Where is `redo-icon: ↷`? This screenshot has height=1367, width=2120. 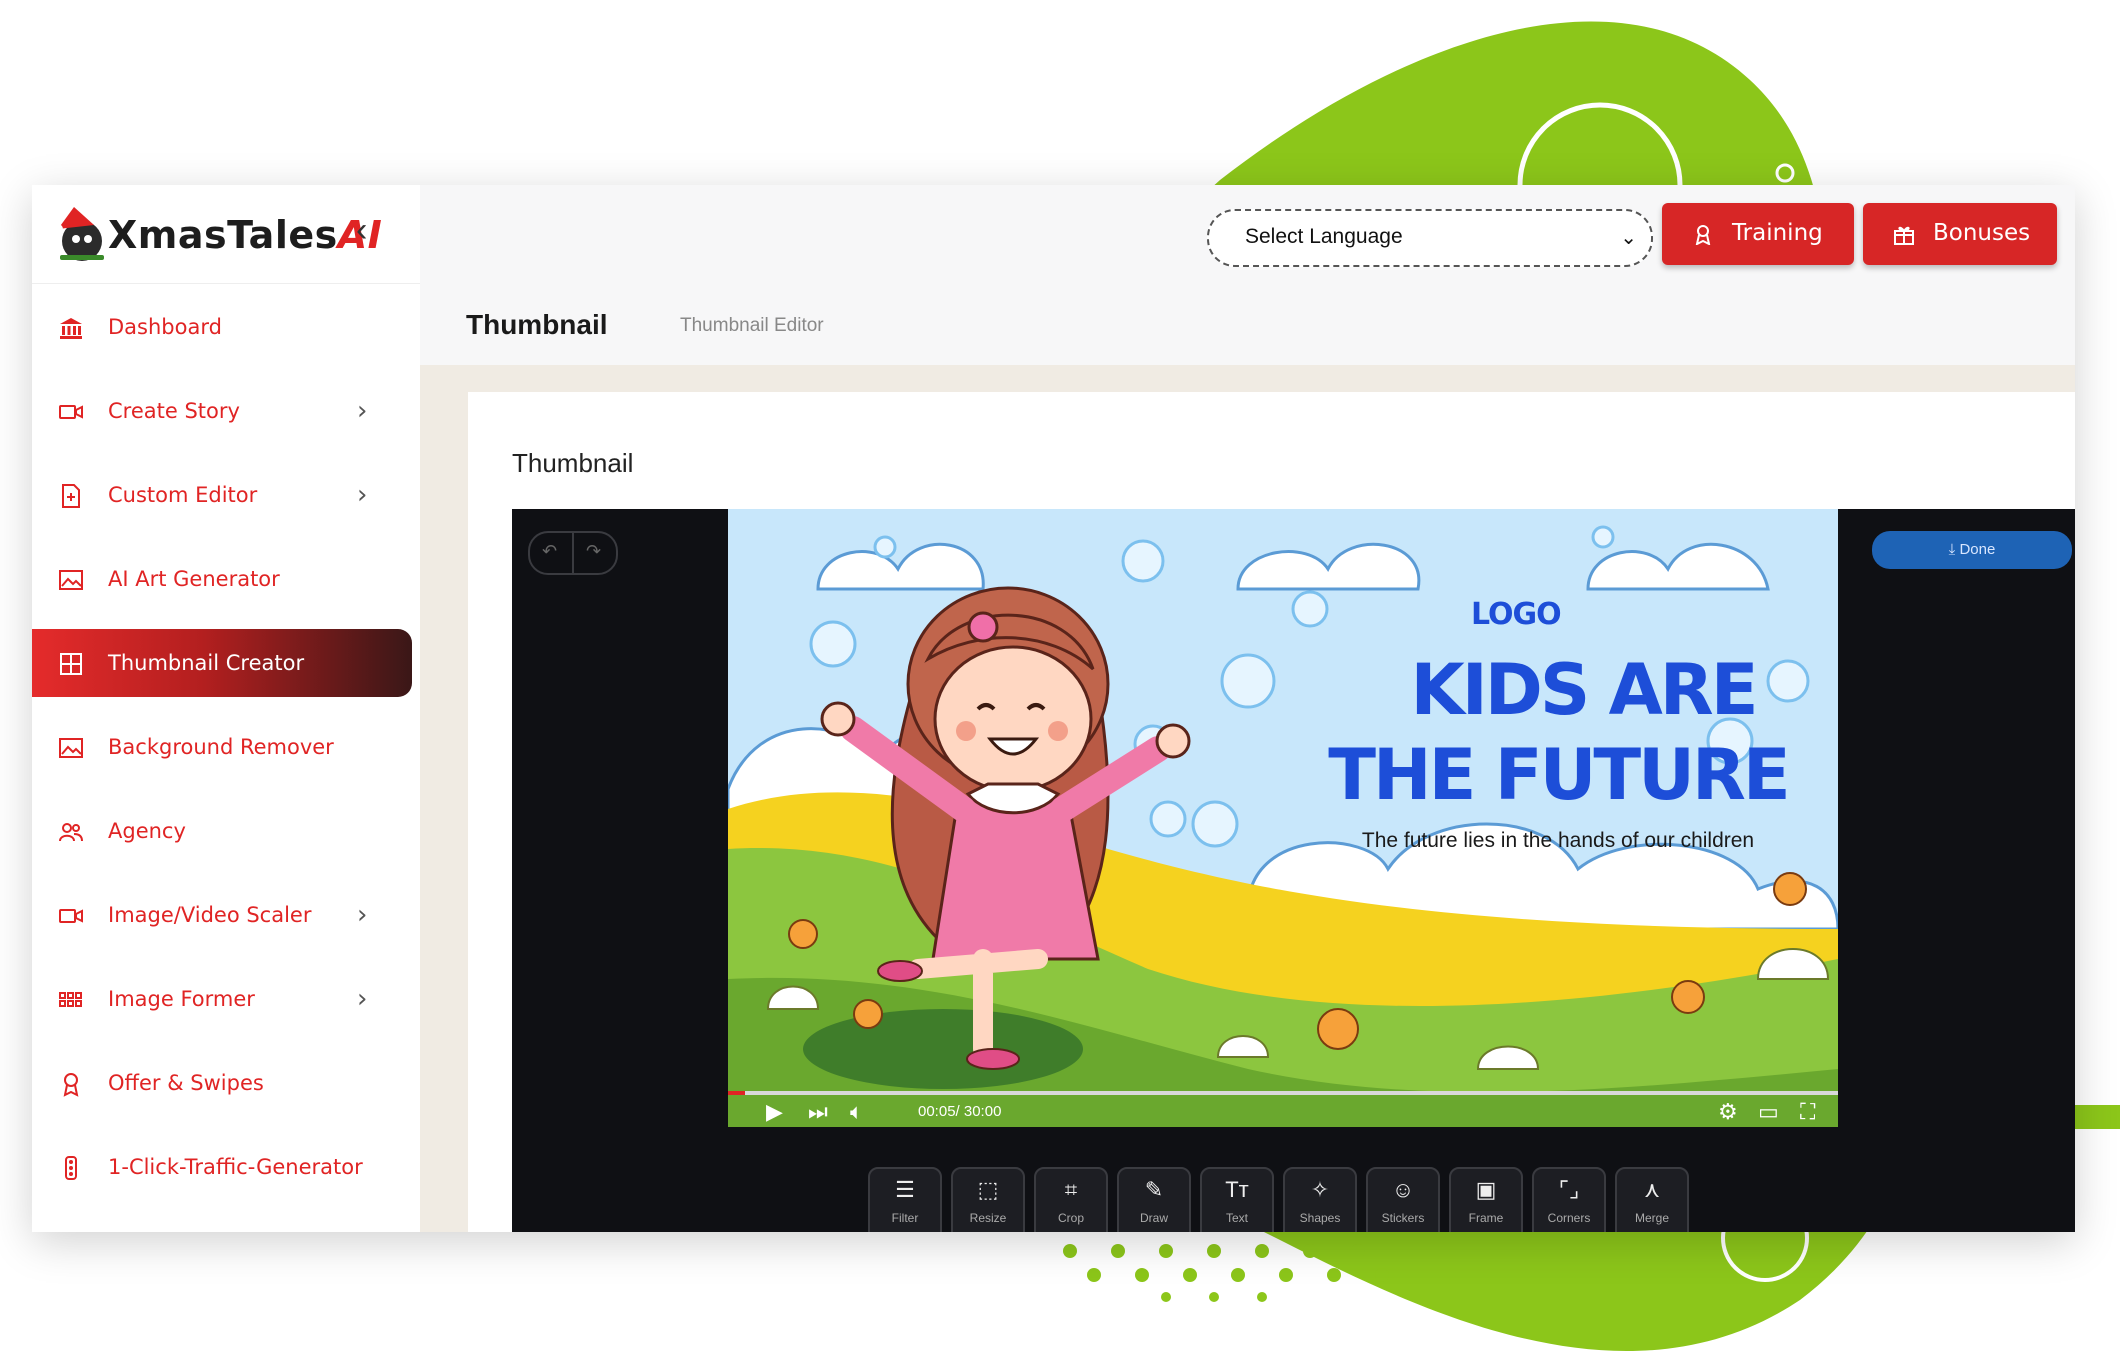
redo-icon: ↷ is located at coordinates (593, 551).